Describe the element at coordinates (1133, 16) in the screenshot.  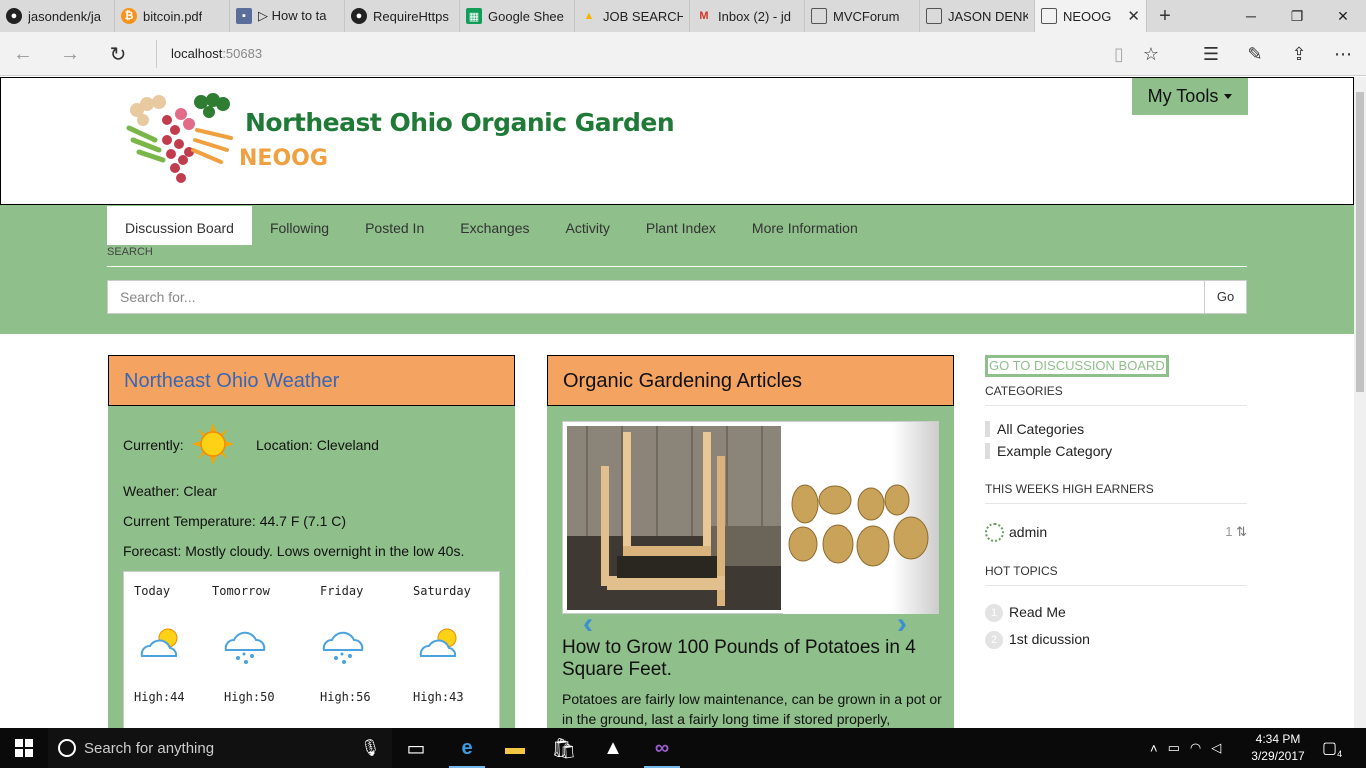
I see `close-tab-icon: ✕` at that location.